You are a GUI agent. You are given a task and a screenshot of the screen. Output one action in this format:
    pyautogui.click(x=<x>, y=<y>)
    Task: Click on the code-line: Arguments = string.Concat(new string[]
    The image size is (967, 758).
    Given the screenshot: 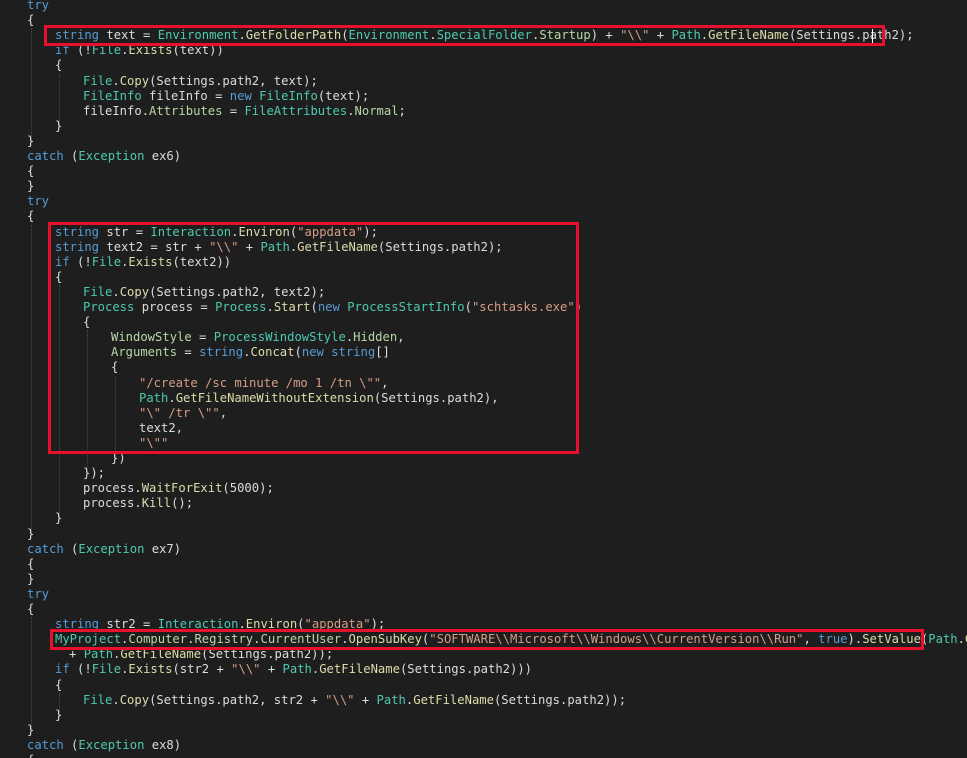 What is the action you would take?
    pyautogui.click(x=250, y=352)
    